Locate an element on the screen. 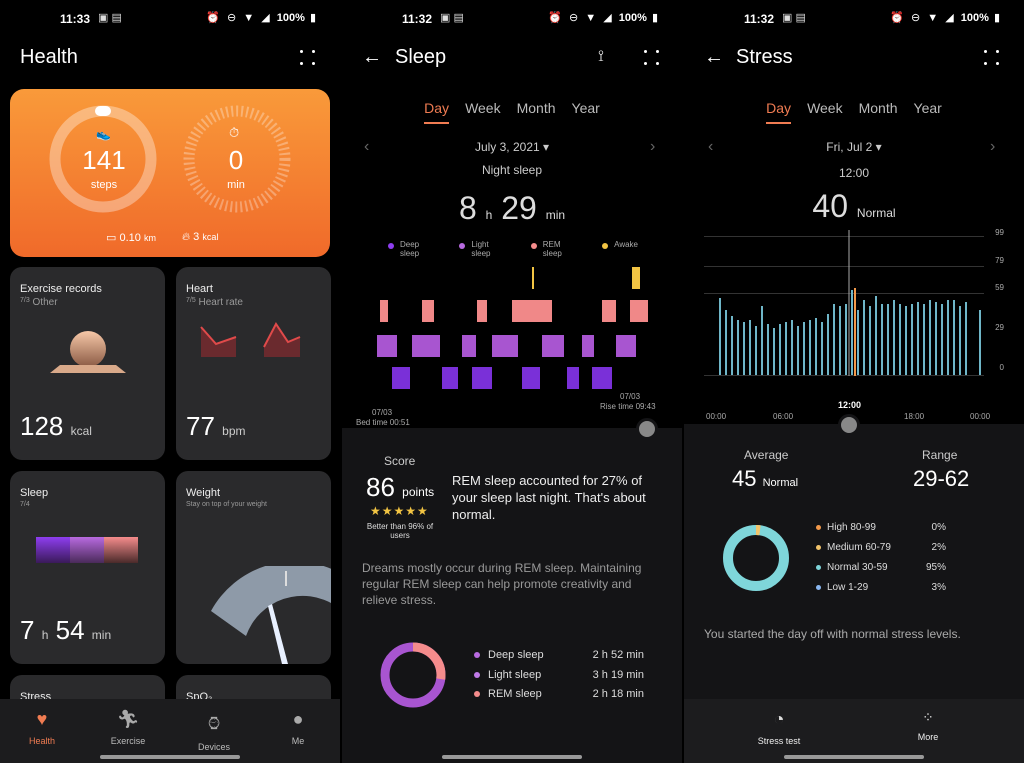  distance-stat: ▭ 0.10 km is located at coordinates (131, 238).